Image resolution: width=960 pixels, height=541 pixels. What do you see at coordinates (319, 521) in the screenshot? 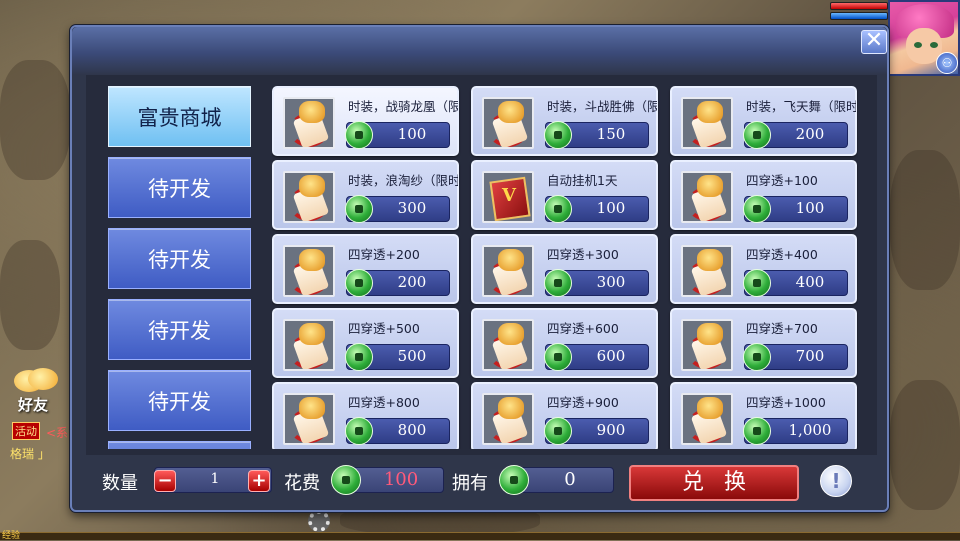
I see `gear-icon` at bounding box center [319, 521].